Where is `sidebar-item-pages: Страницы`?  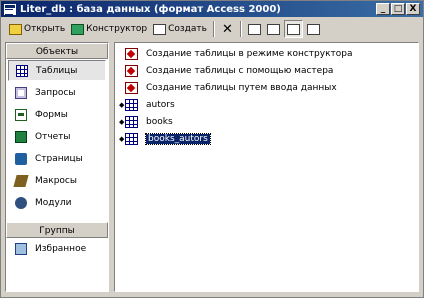
sidebar-item-pages: Страницы is located at coordinates (57, 159).